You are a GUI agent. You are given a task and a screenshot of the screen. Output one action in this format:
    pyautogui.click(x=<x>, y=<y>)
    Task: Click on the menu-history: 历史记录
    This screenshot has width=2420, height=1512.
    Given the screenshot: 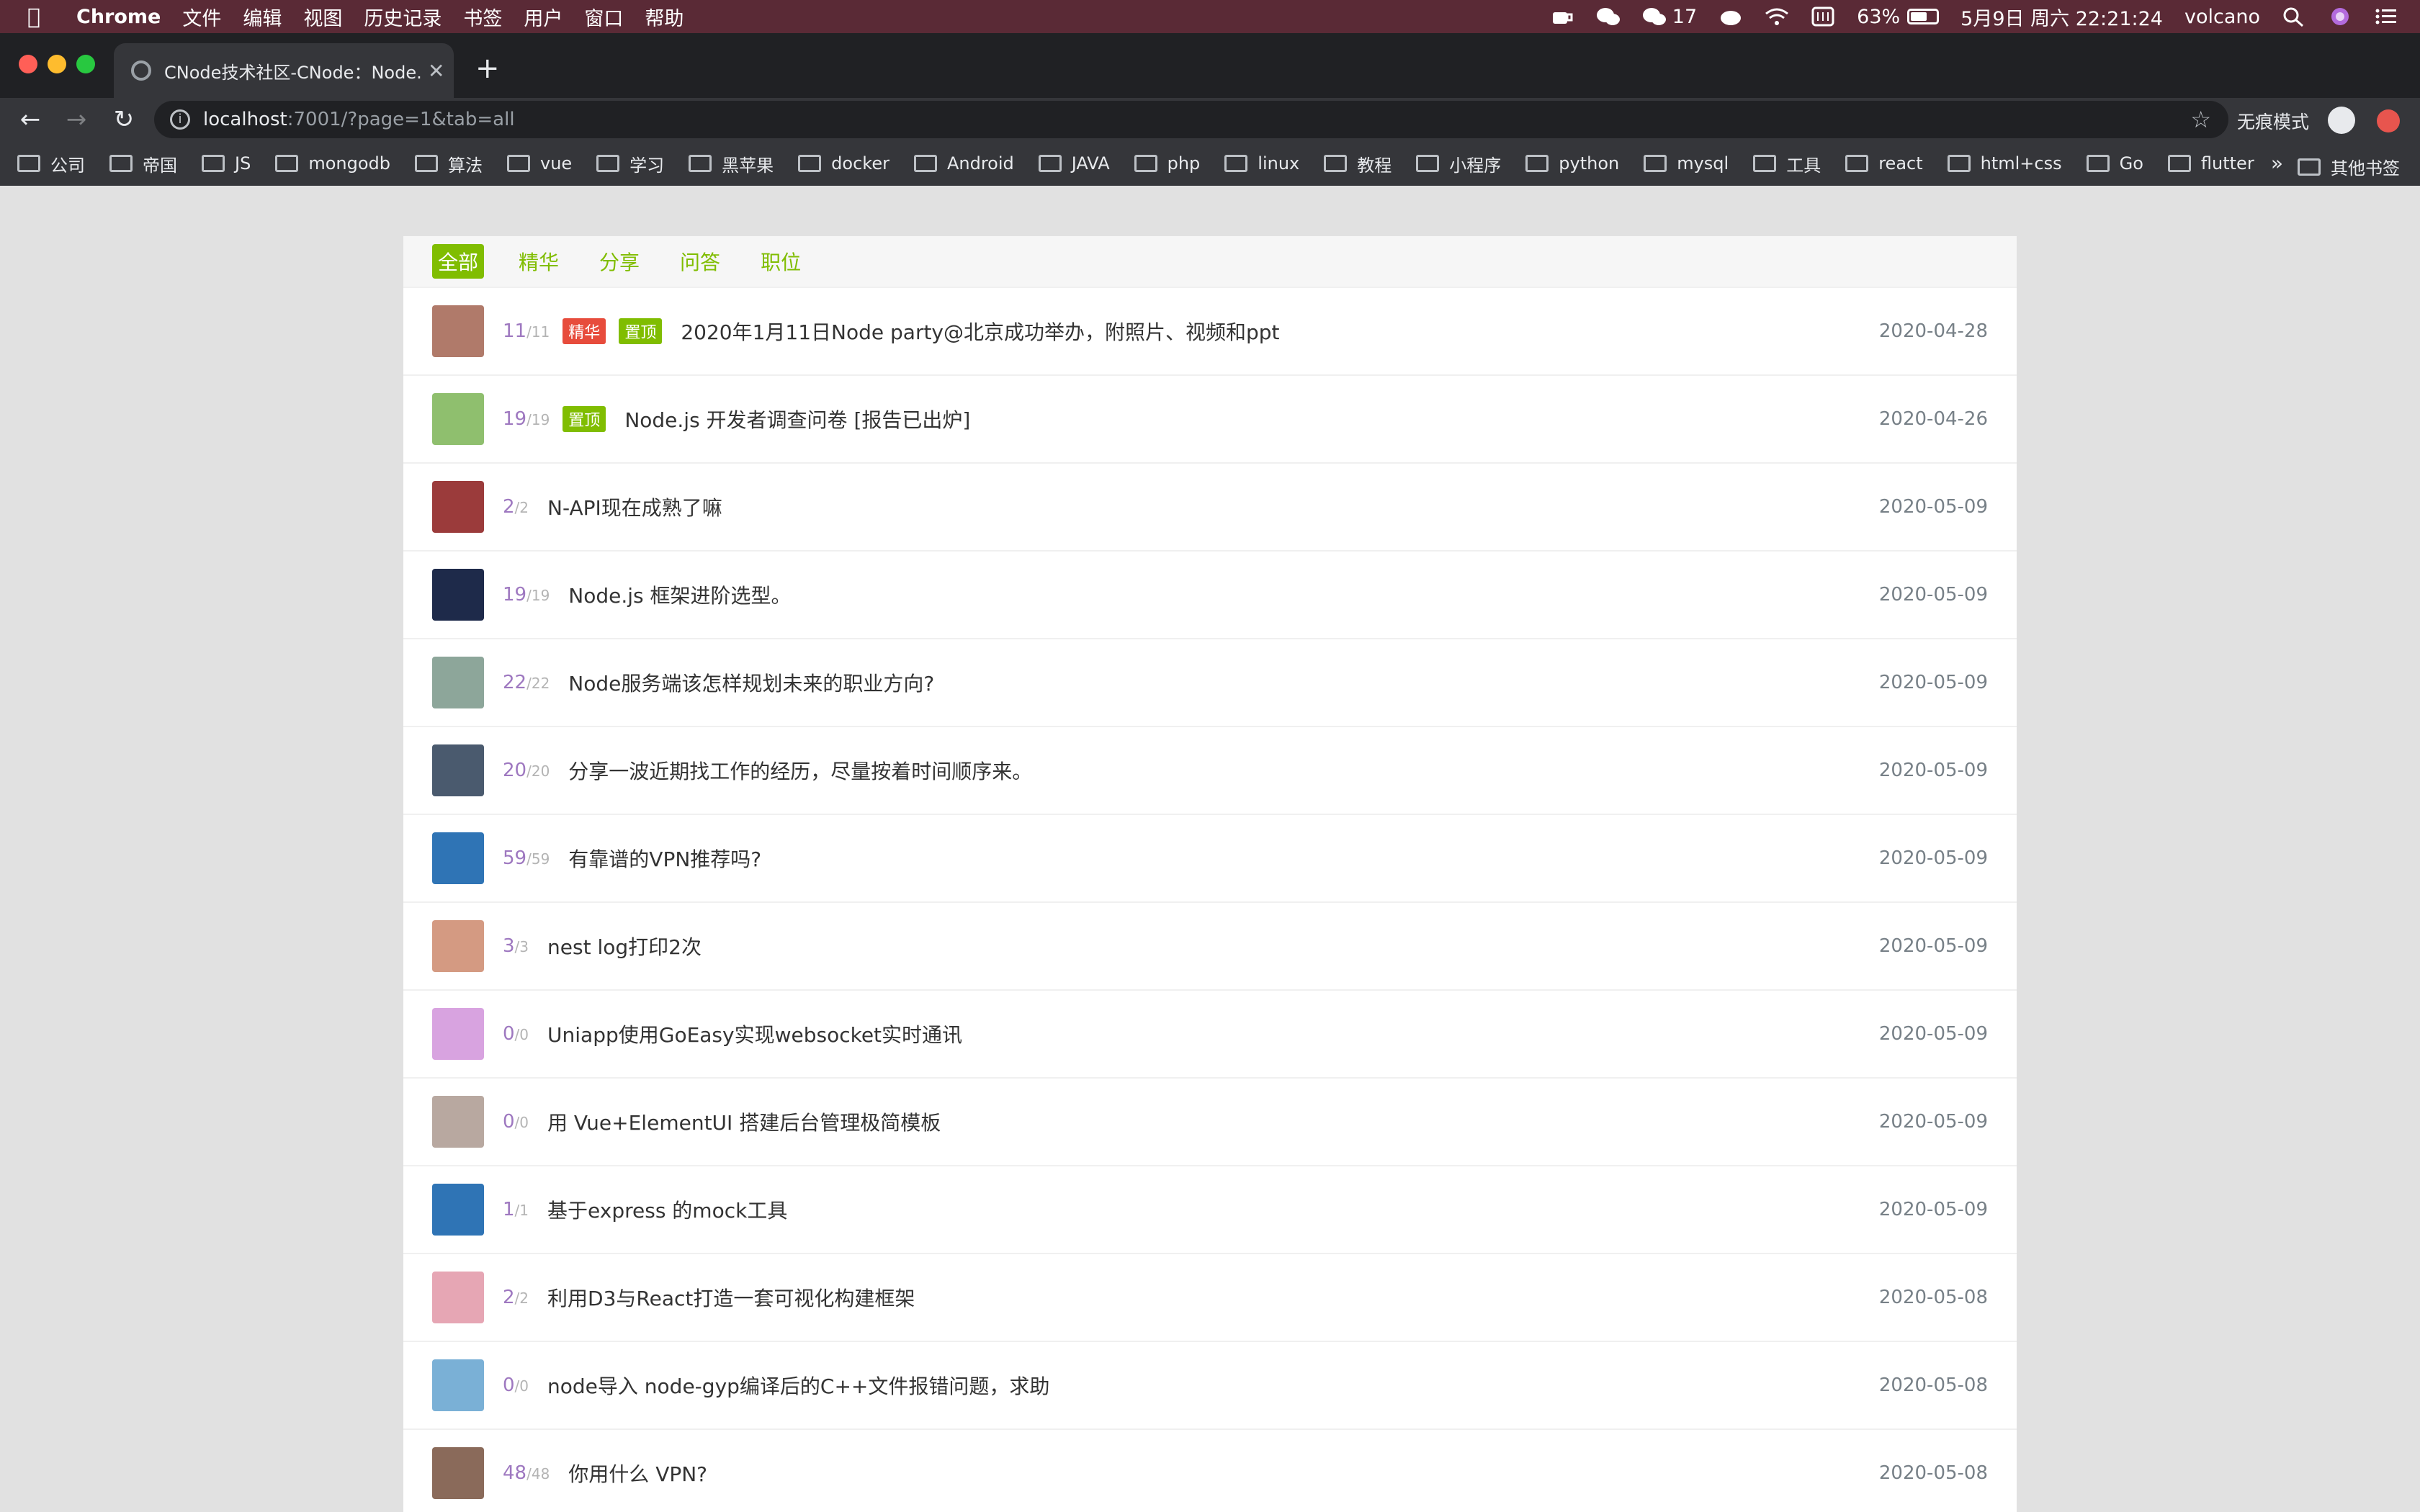 What is the action you would take?
    pyautogui.click(x=403, y=17)
    